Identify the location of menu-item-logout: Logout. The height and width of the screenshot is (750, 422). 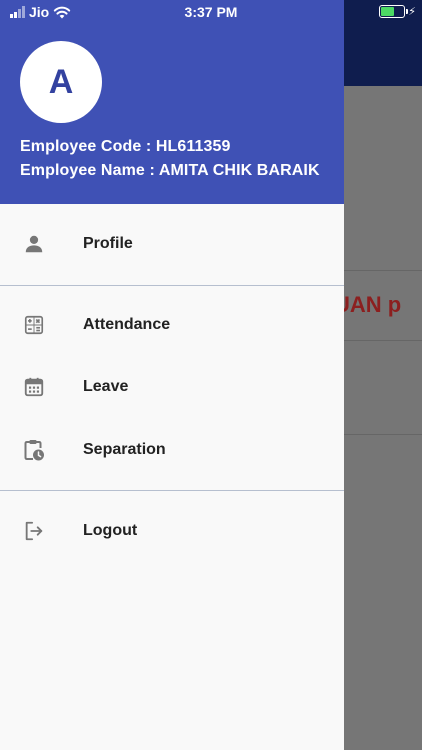
(172, 531).